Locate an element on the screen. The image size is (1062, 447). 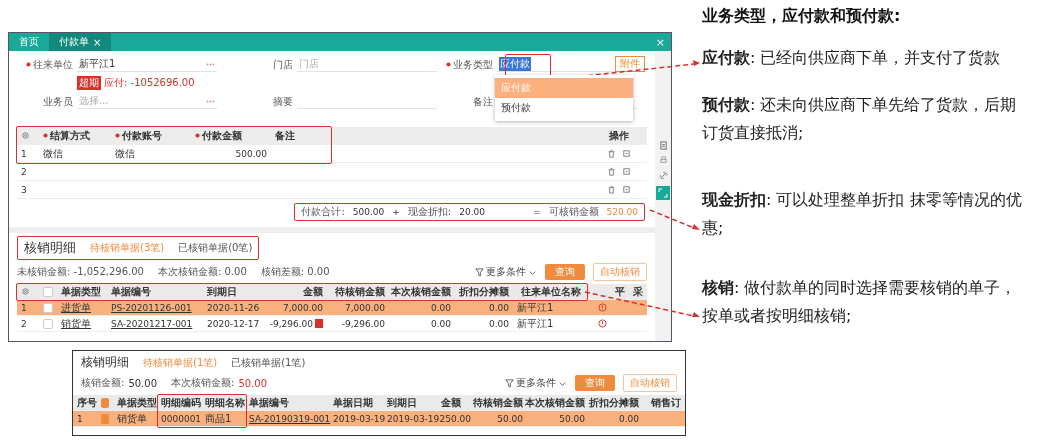
table-cell: 7,000.00 is located at coordinates (302, 307).